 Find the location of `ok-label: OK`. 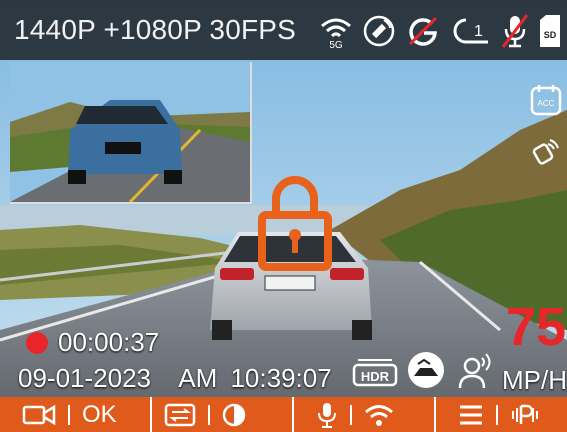

ok-label: OK is located at coordinates (99, 414).